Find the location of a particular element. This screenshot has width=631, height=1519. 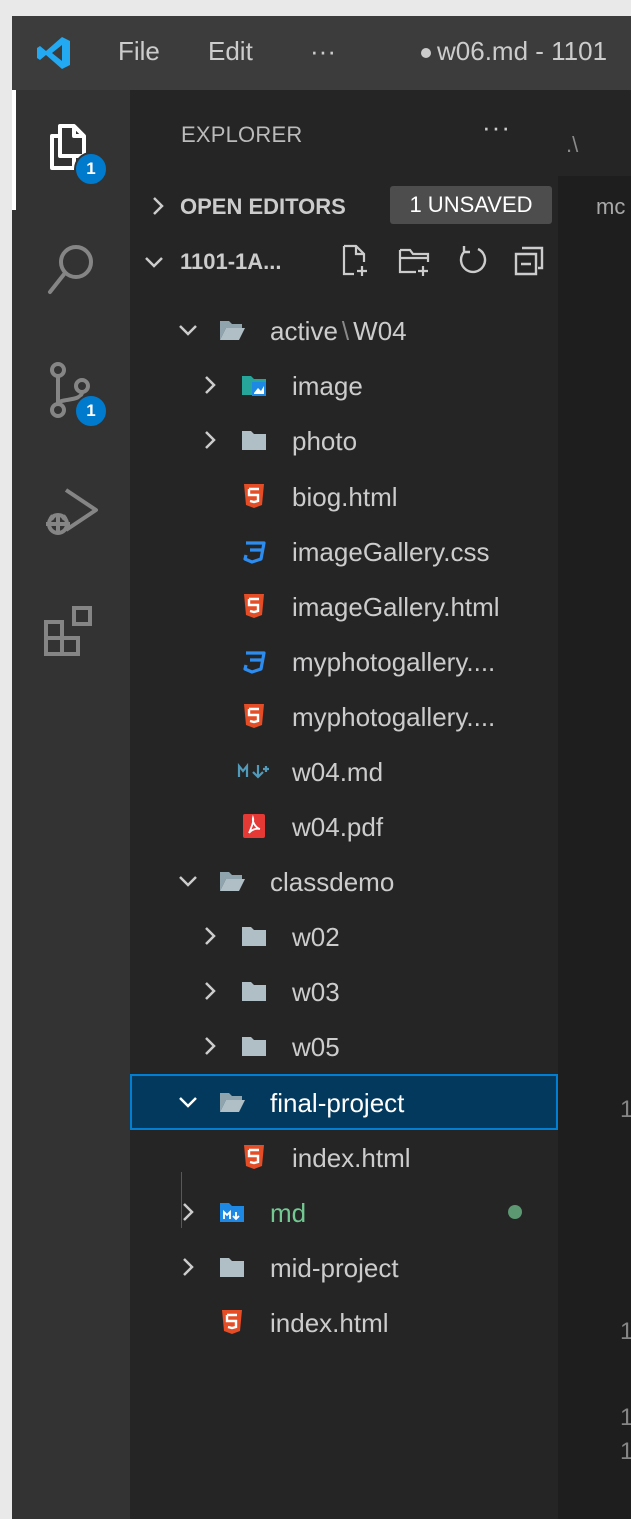

new-folder-icon is located at coordinates (415, 261).